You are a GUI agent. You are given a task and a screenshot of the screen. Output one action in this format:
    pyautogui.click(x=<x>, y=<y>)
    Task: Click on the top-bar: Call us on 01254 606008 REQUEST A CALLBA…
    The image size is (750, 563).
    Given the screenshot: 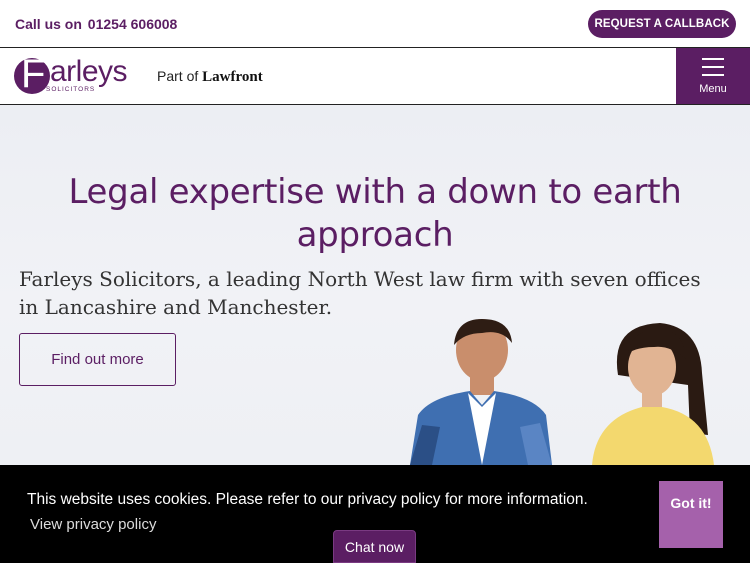 What is the action you would take?
    pyautogui.click(x=375, y=24)
    